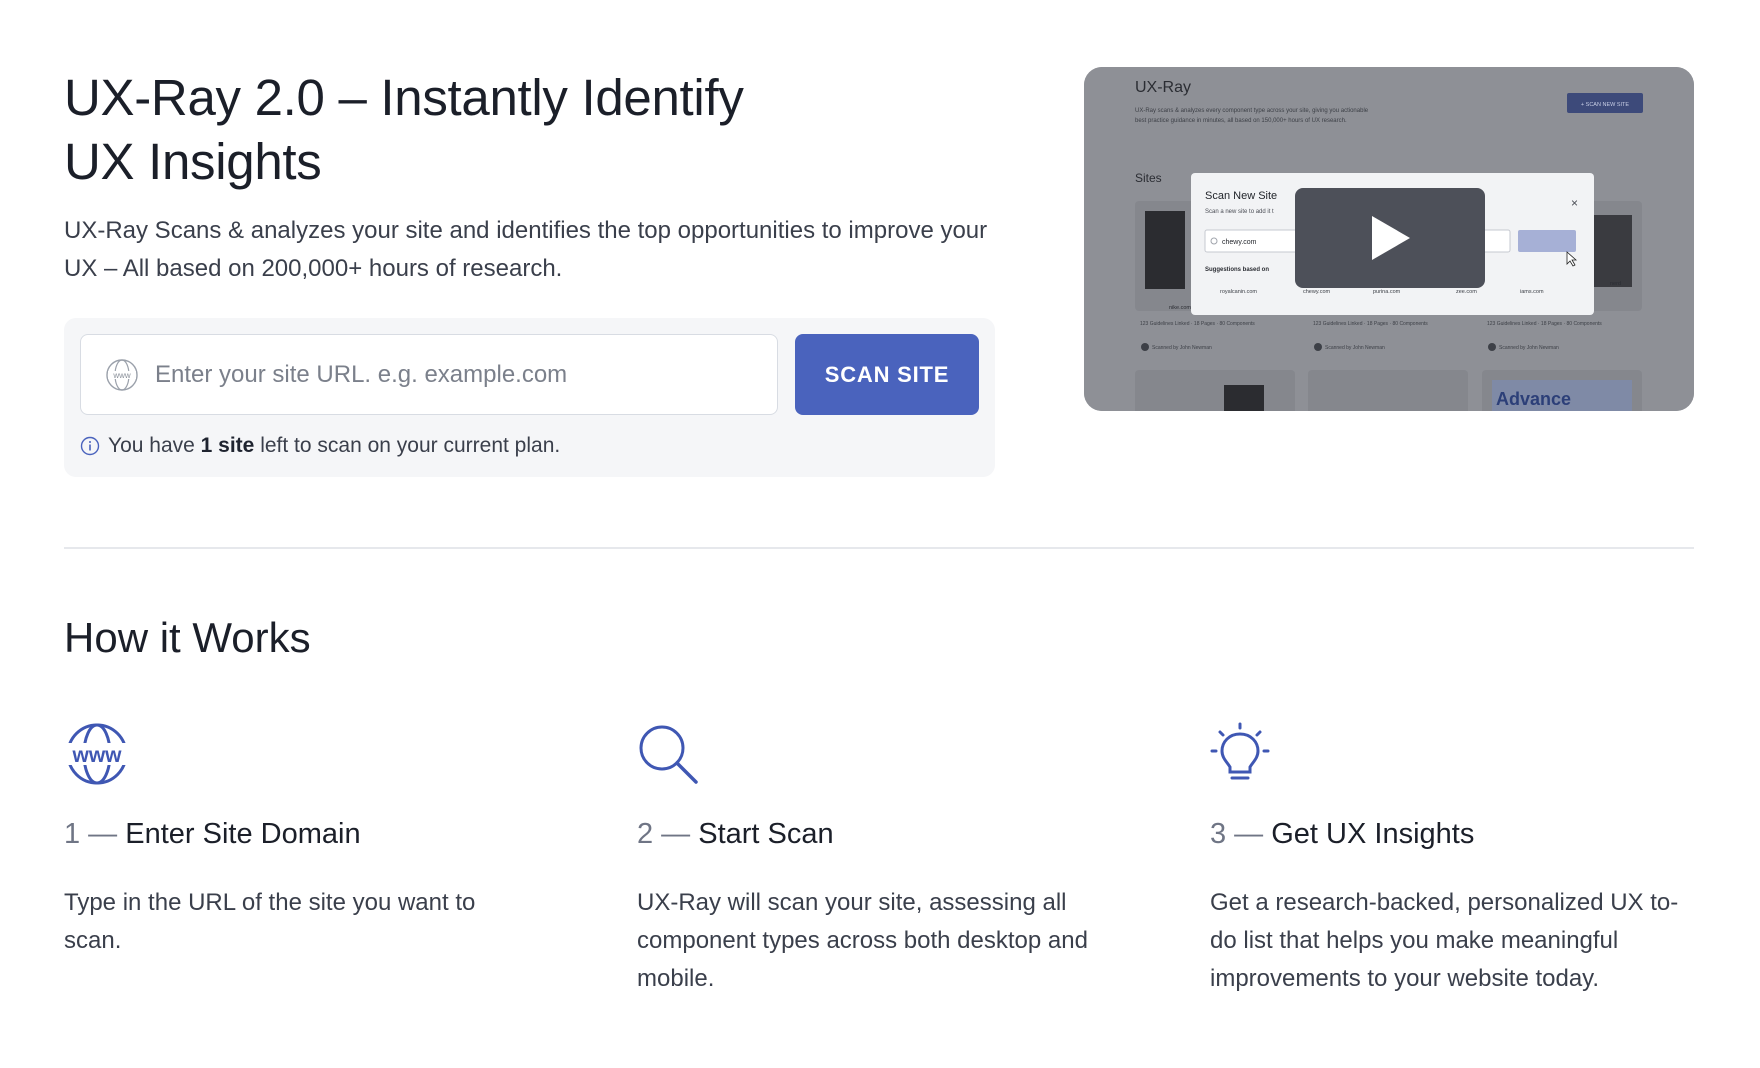  Describe the element at coordinates (1533, 399) in the screenshot. I see `thumb-advance-text: Advance` at that location.